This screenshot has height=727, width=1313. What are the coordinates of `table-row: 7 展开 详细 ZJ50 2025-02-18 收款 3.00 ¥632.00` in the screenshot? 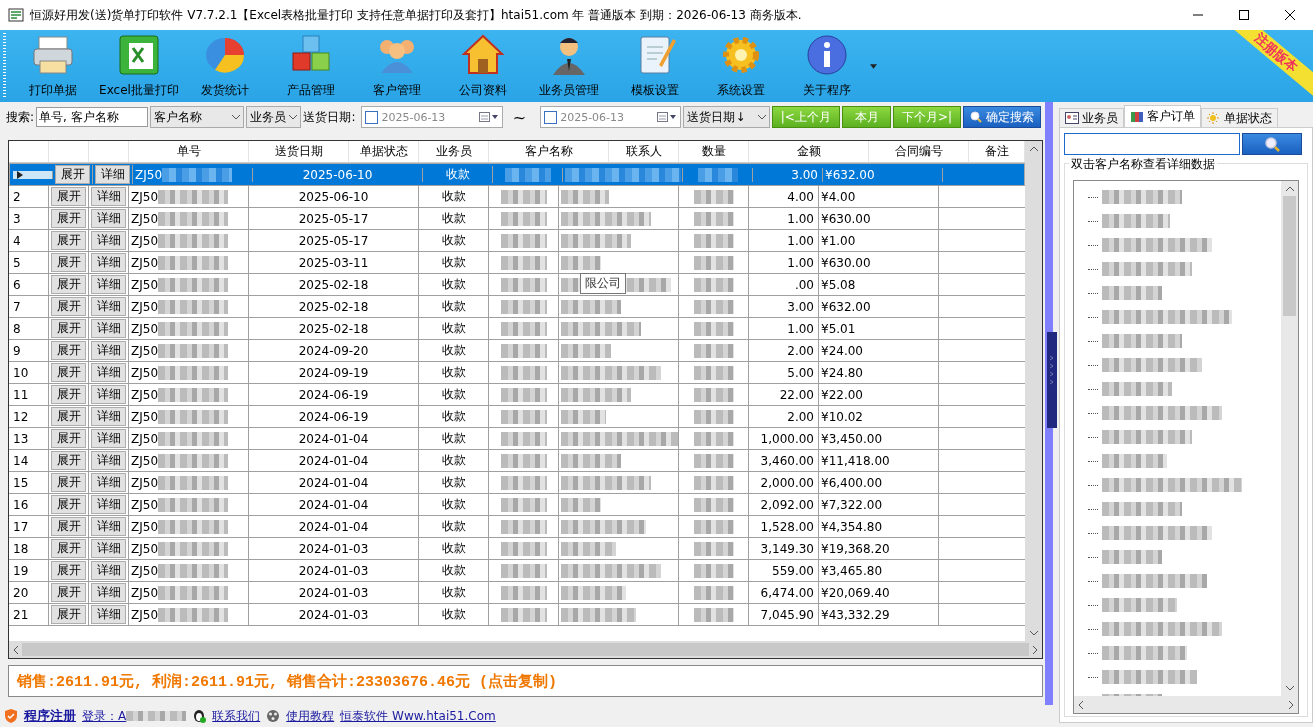 It's located at (517, 307).